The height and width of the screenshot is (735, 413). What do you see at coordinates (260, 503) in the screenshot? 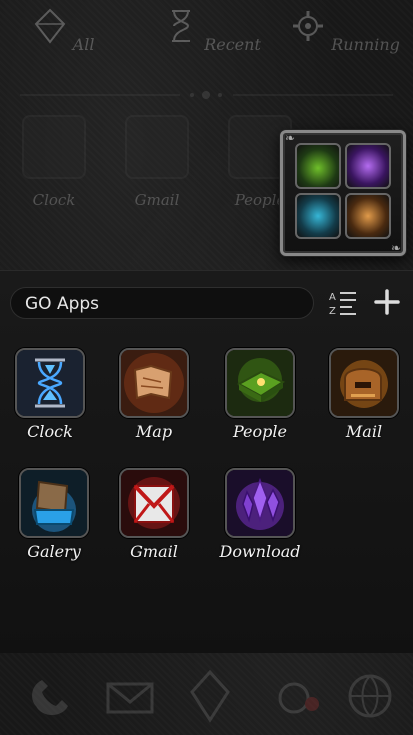
I see `crystal-icon` at bounding box center [260, 503].